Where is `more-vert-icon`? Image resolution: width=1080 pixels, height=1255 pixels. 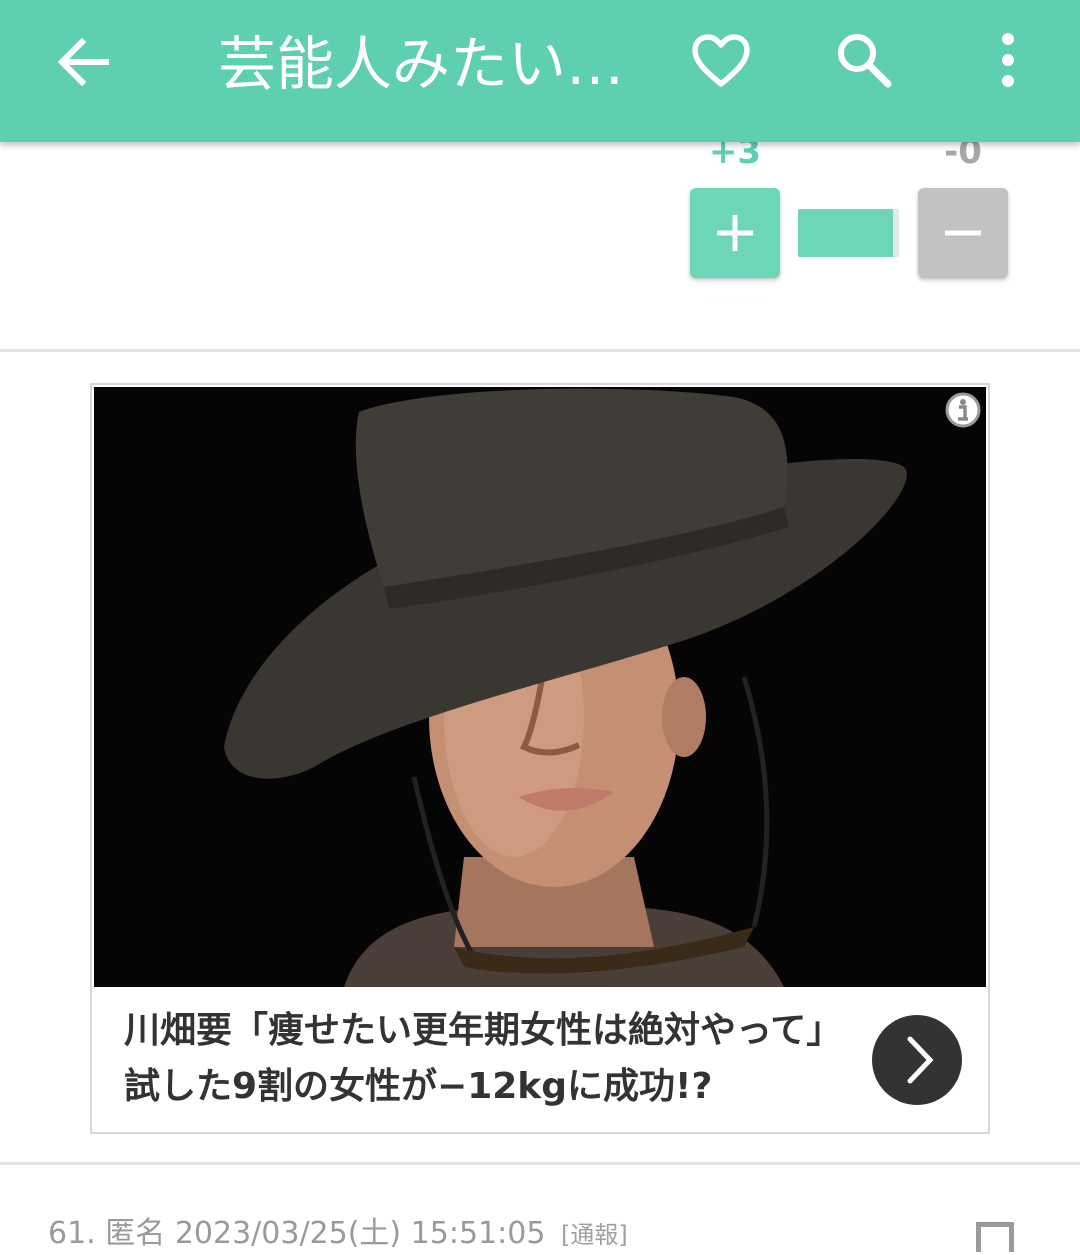
more-vert-icon is located at coordinates (1008, 60).